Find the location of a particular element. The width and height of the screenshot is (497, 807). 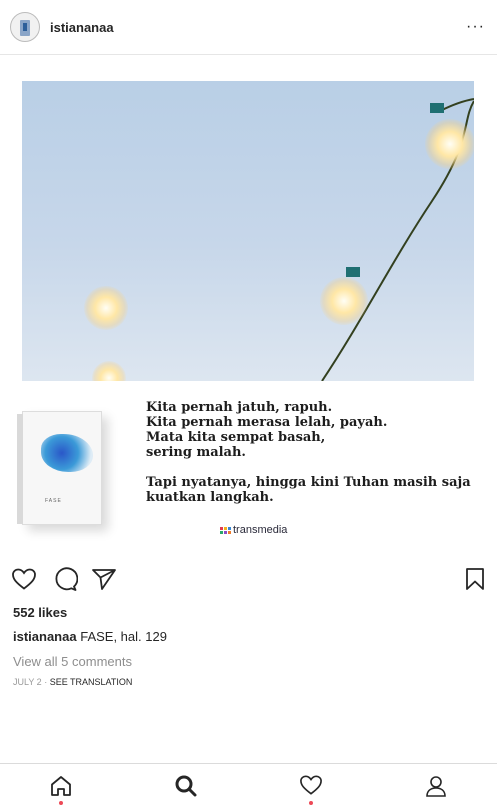

post-date: JULY 2 is located at coordinates (27, 682).